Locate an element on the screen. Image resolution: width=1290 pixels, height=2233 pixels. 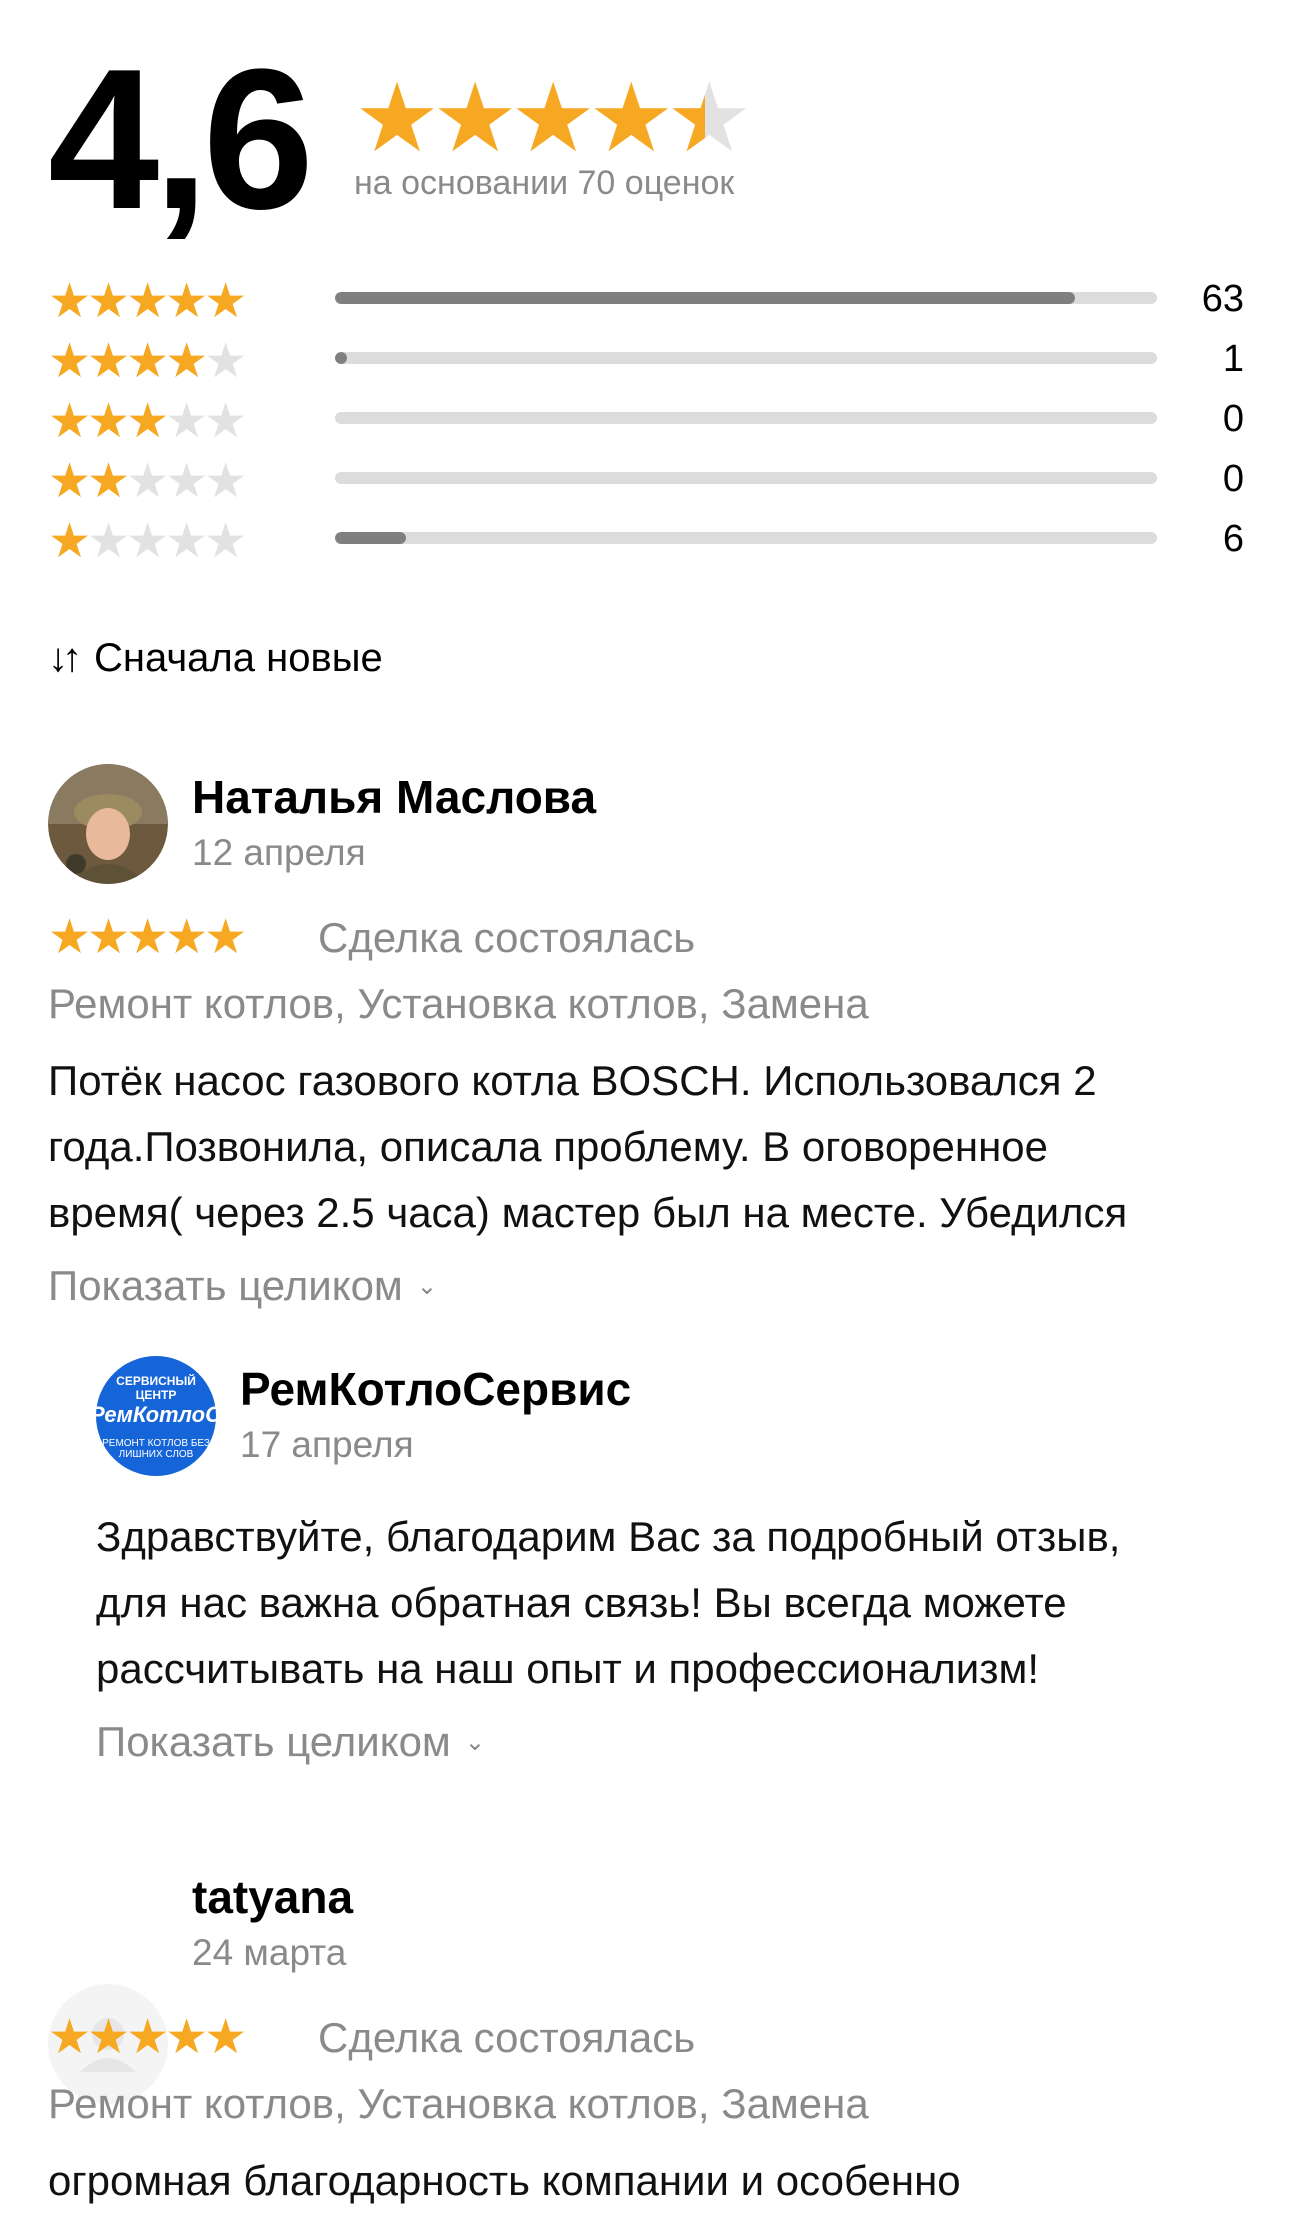
ratings-count-label: на основании 70 оценок is located at coordinates (544, 183).